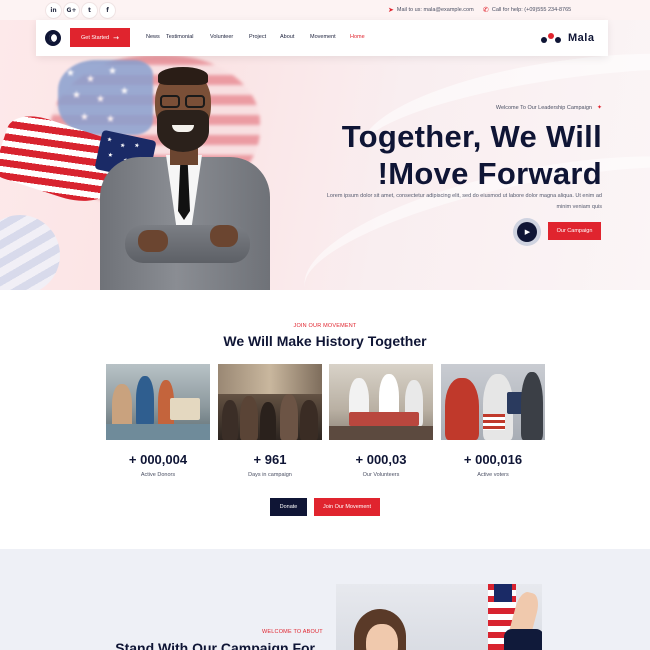 The height and width of the screenshot is (650, 650). Describe the element at coordinates (357, 37) in the screenshot. I see `nav-link-home: Home` at that location.